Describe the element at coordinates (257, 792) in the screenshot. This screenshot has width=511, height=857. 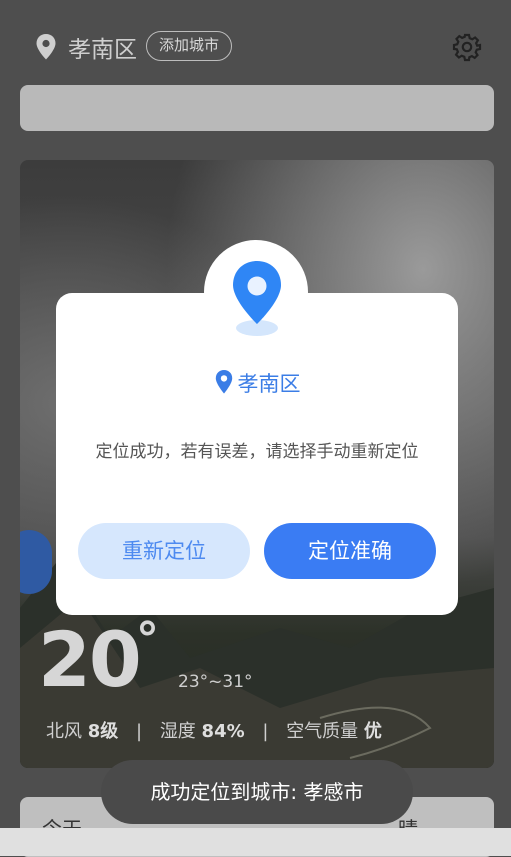
I see `toast-message: 成功定位到城市: 孝感市` at that location.